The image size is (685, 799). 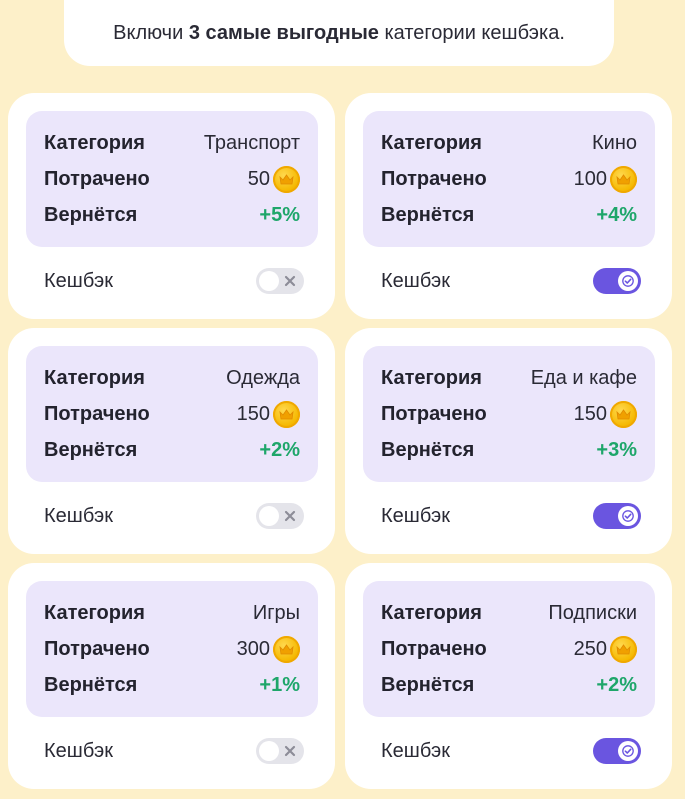 I want to click on spent-value: 300, so click(x=268, y=649).